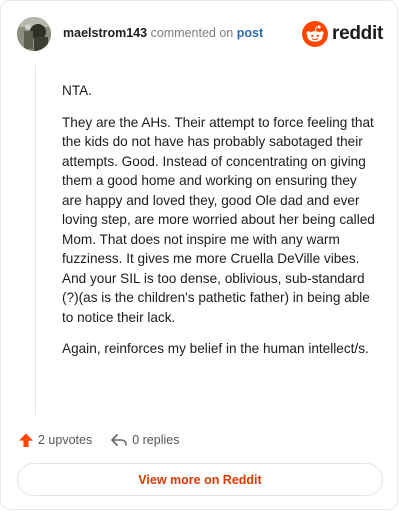  What do you see at coordinates (200, 479) in the screenshot?
I see `view-more-on-reddit-button: View more on Reddit` at bounding box center [200, 479].